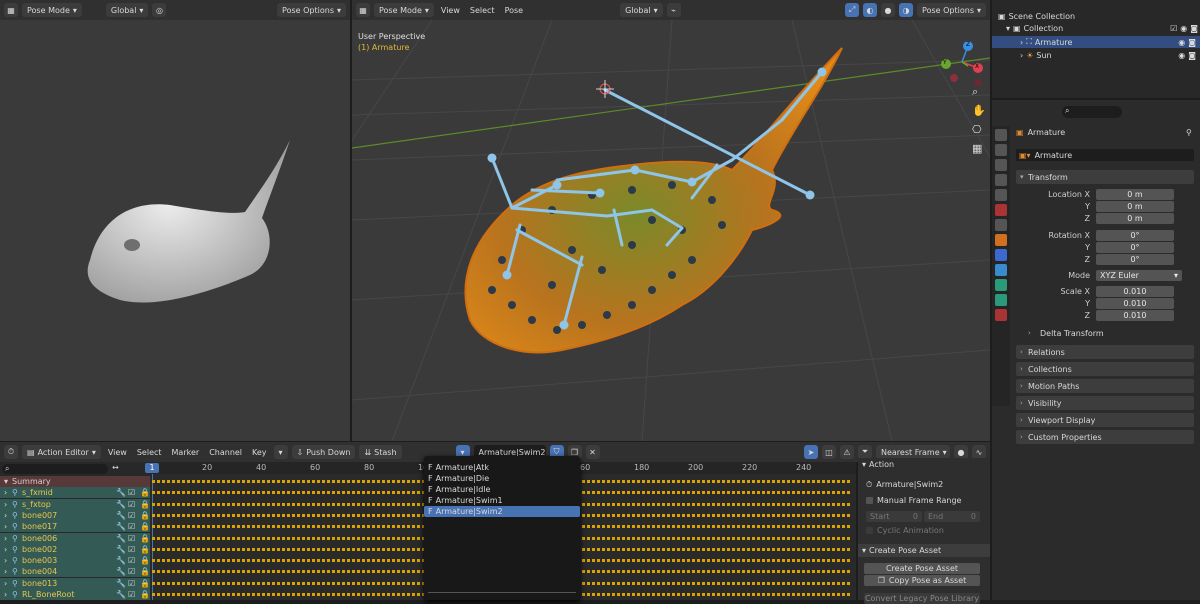  What do you see at coordinates (75, 527) in the screenshot?
I see `channel-row-4: › ⚲ bone017 🔧 ☑ 🔒` at bounding box center [75, 527].